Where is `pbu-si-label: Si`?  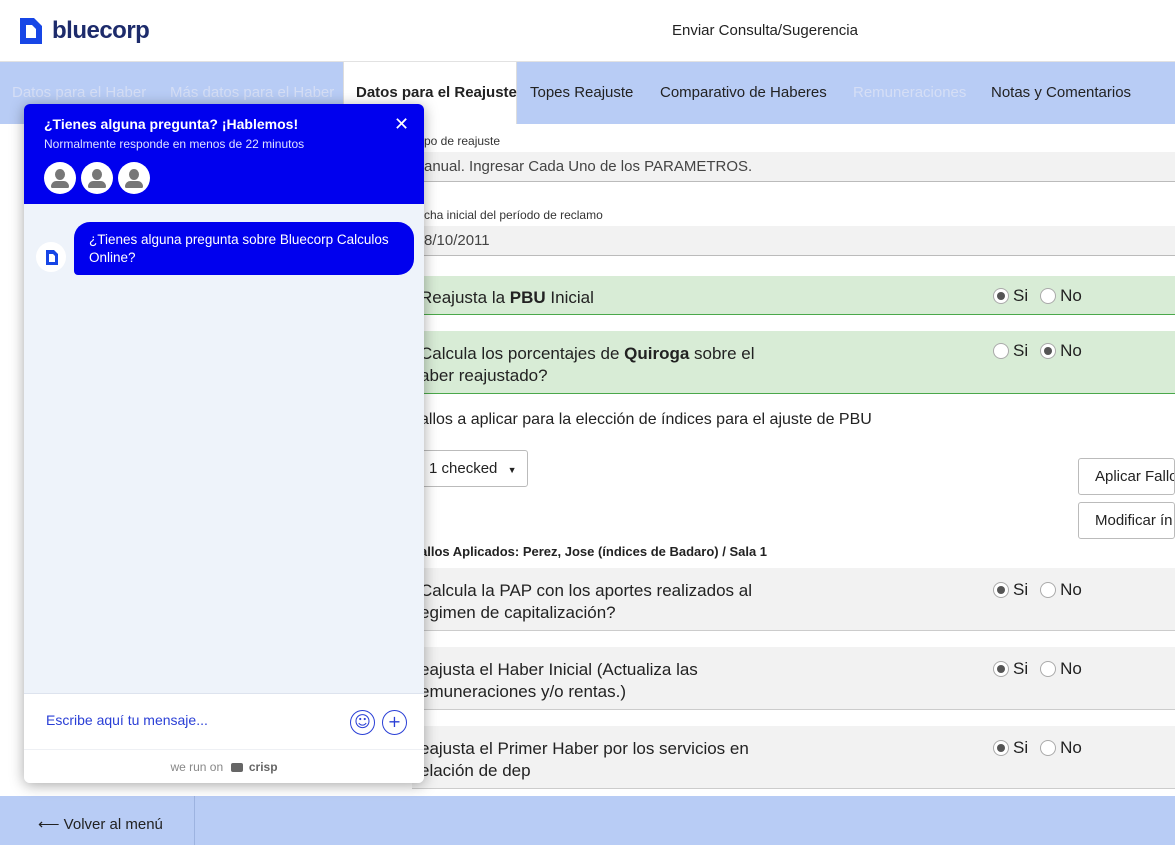 pbu-si-label: Si is located at coordinates (1021, 295).